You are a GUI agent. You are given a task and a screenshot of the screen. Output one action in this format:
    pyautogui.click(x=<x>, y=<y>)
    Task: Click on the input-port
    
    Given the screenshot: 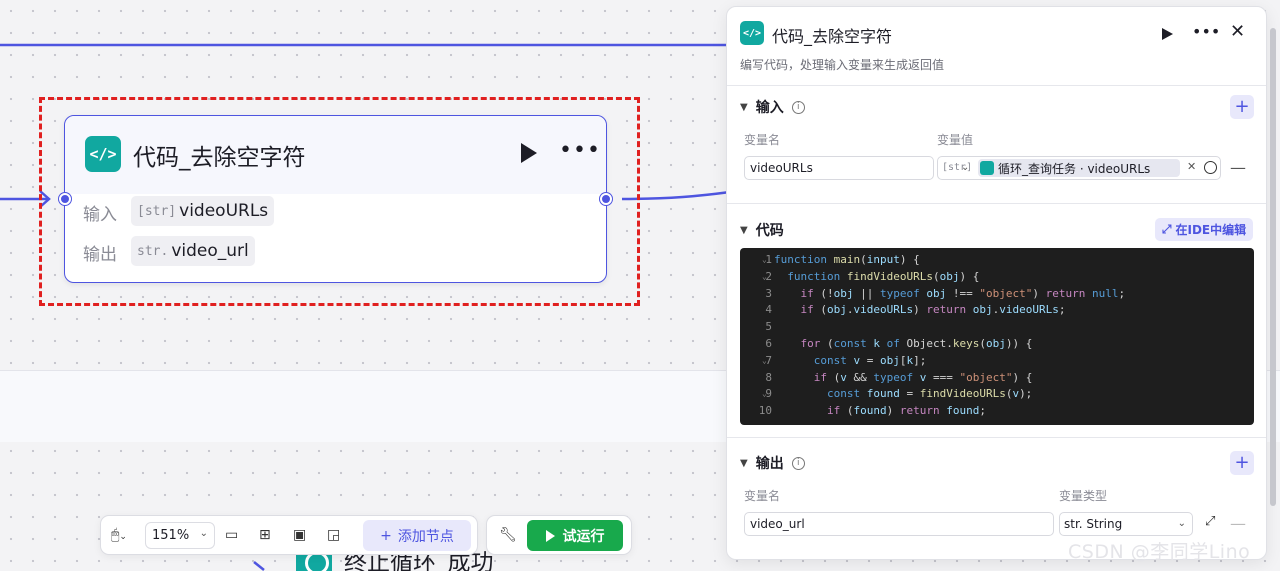 What is the action you would take?
    pyautogui.click(x=65, y=199)
    